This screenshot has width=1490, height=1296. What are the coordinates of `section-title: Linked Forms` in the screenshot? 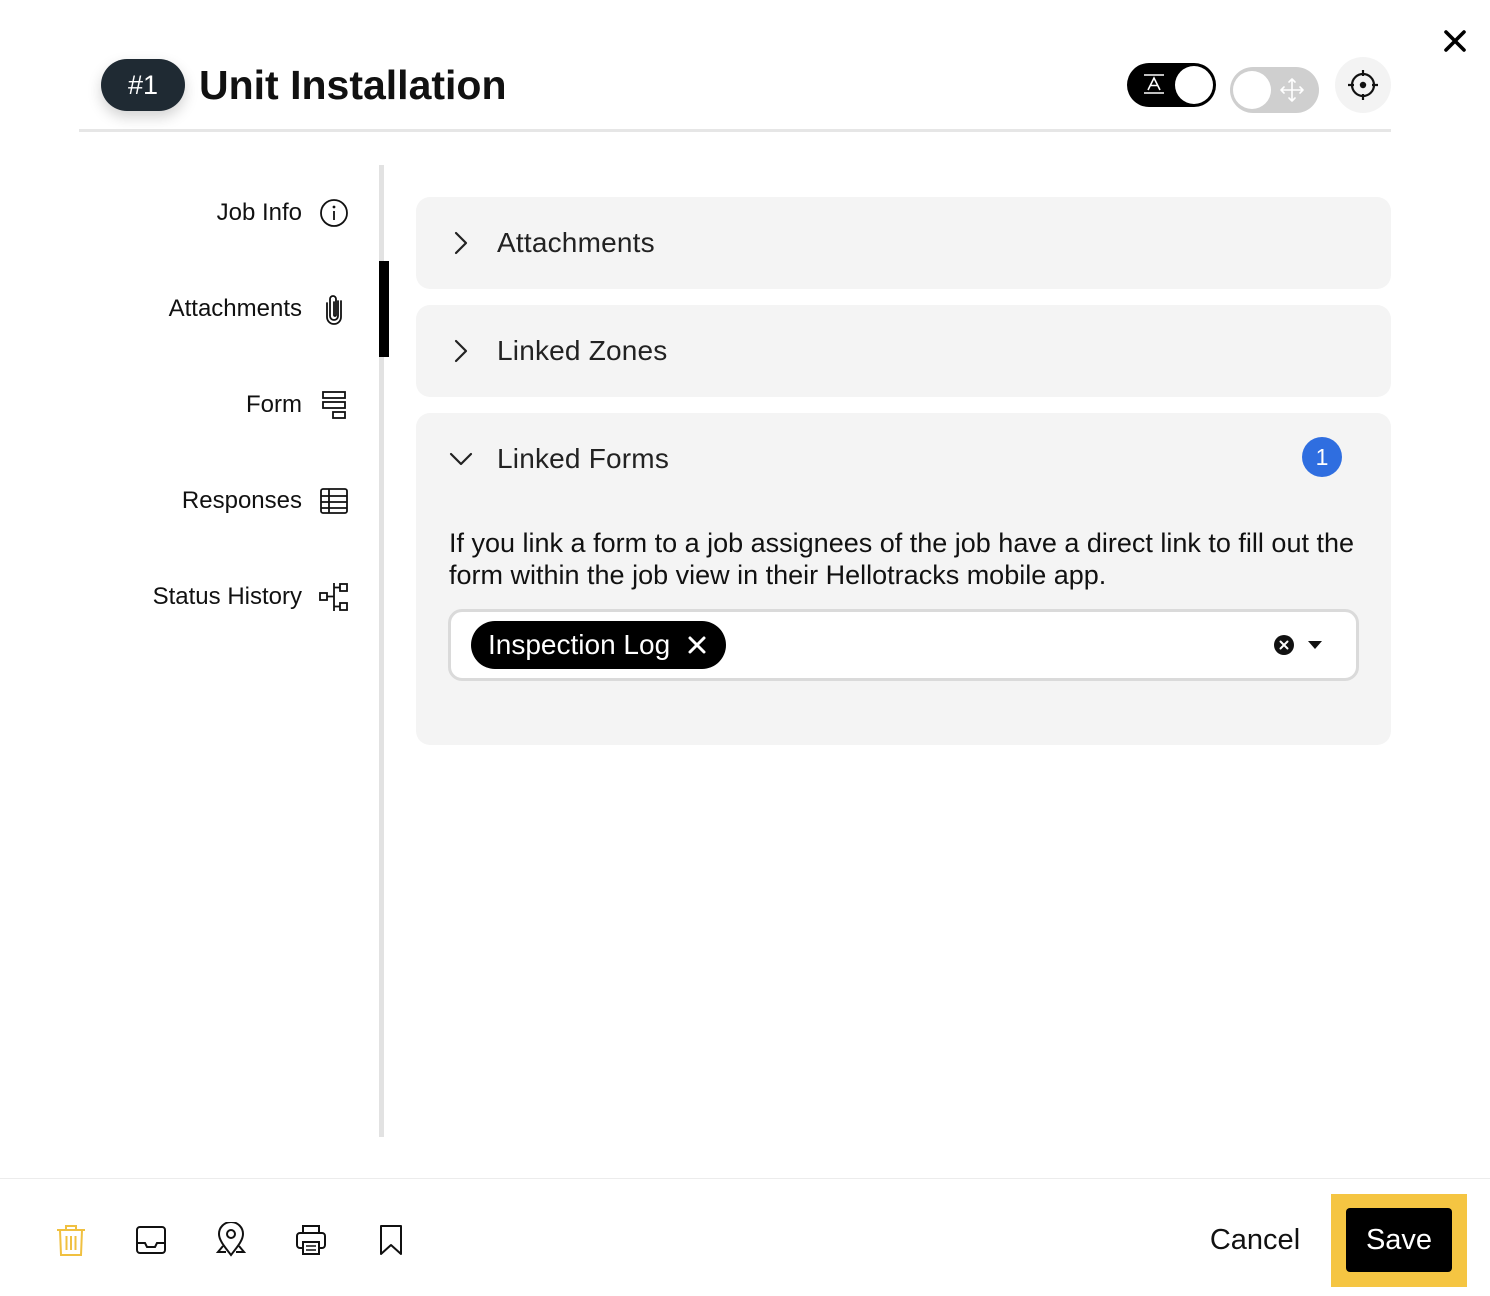 It's located at (583, 458).